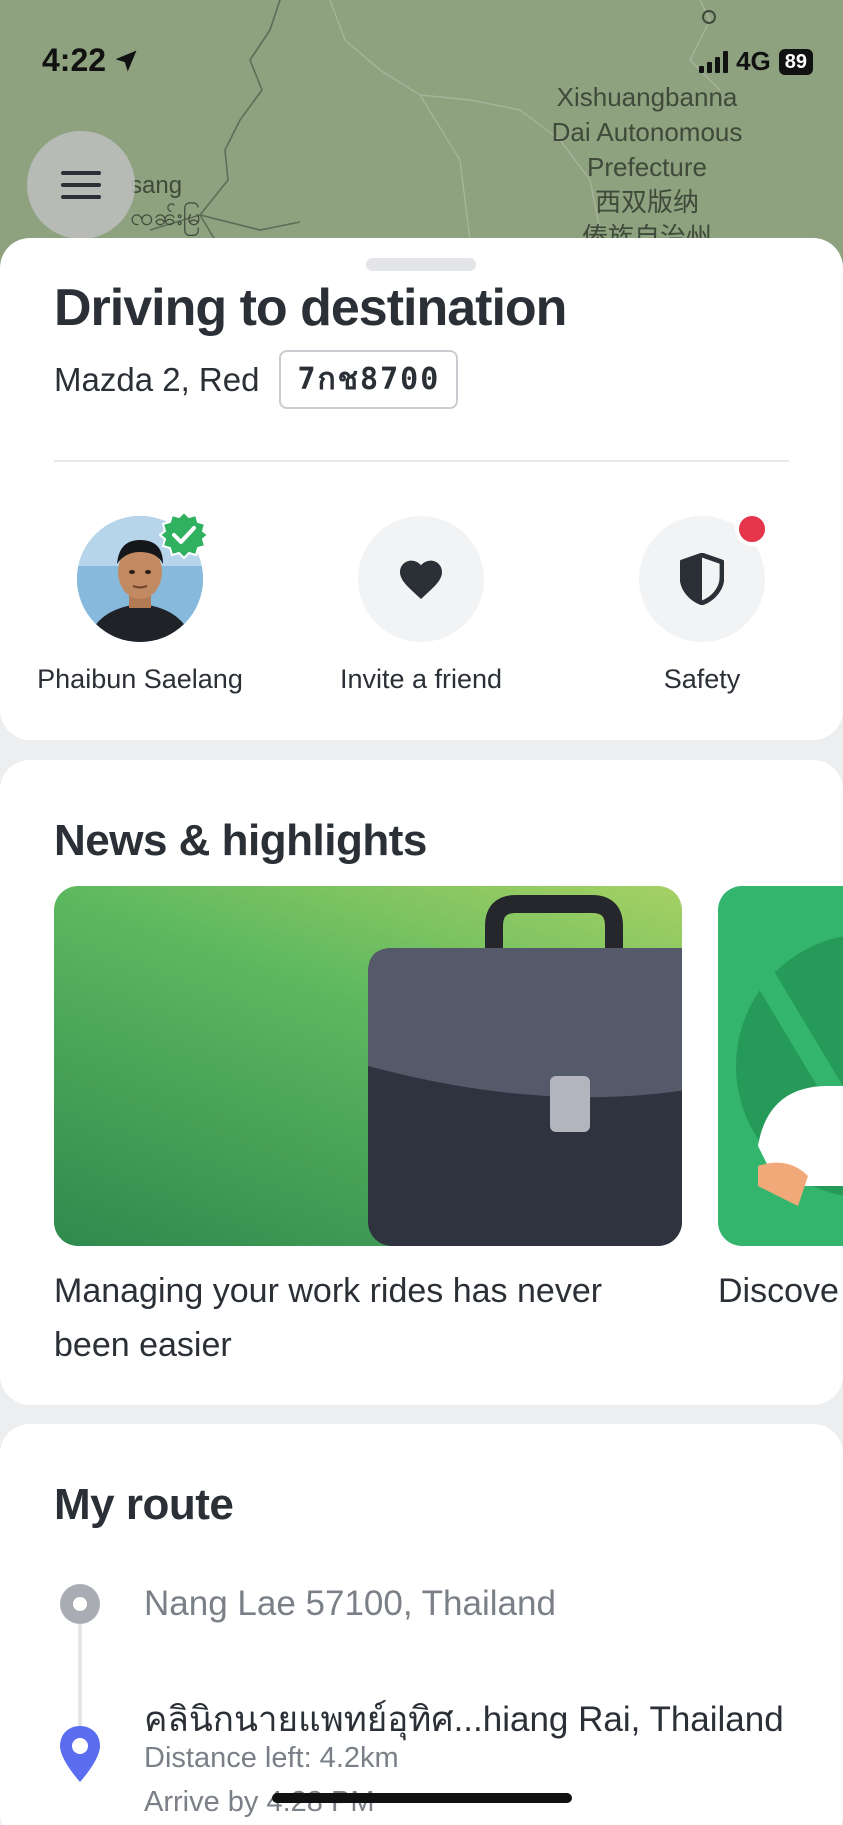 The height and width of the screenshot is (1825, 843). I want to click on hamburger-icon, so click(81, 185).